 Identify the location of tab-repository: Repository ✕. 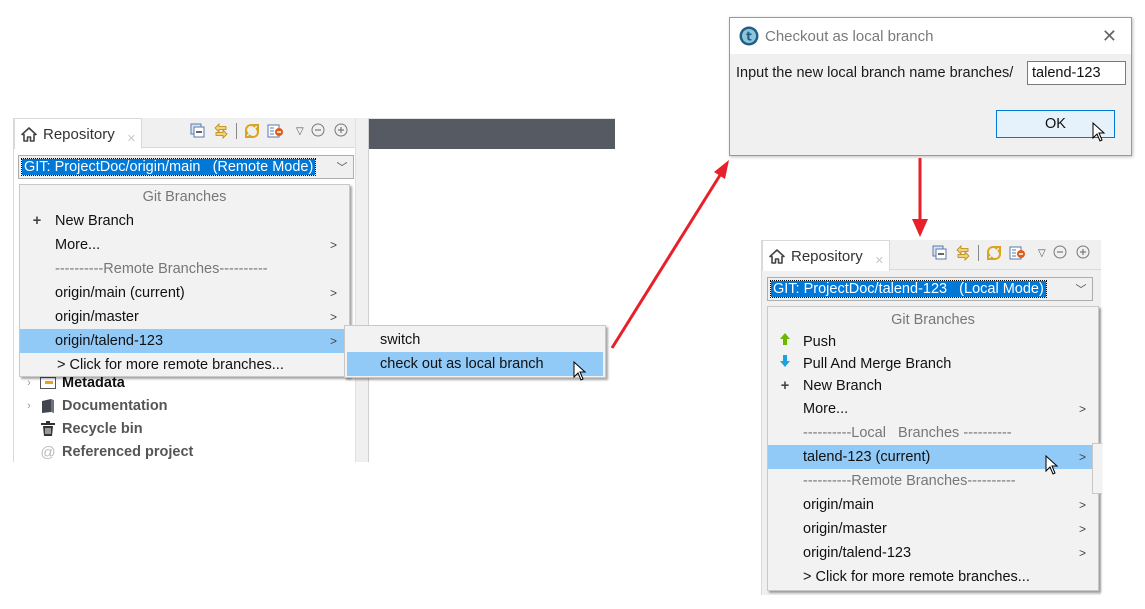
(826, 255).